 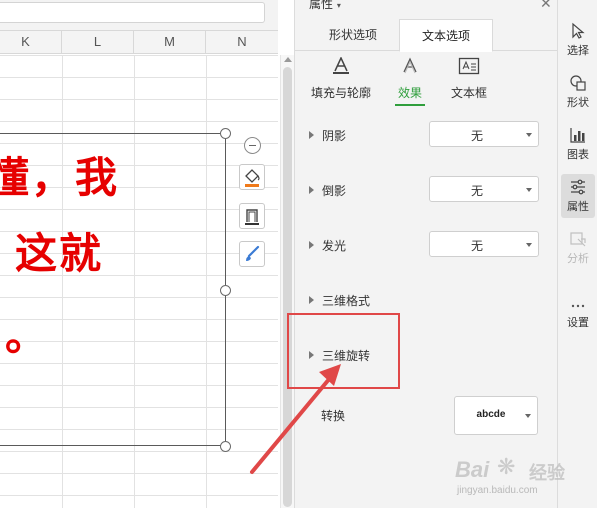 I want to click on glow-dropdown-value: 无, so click(x=476, y=246).